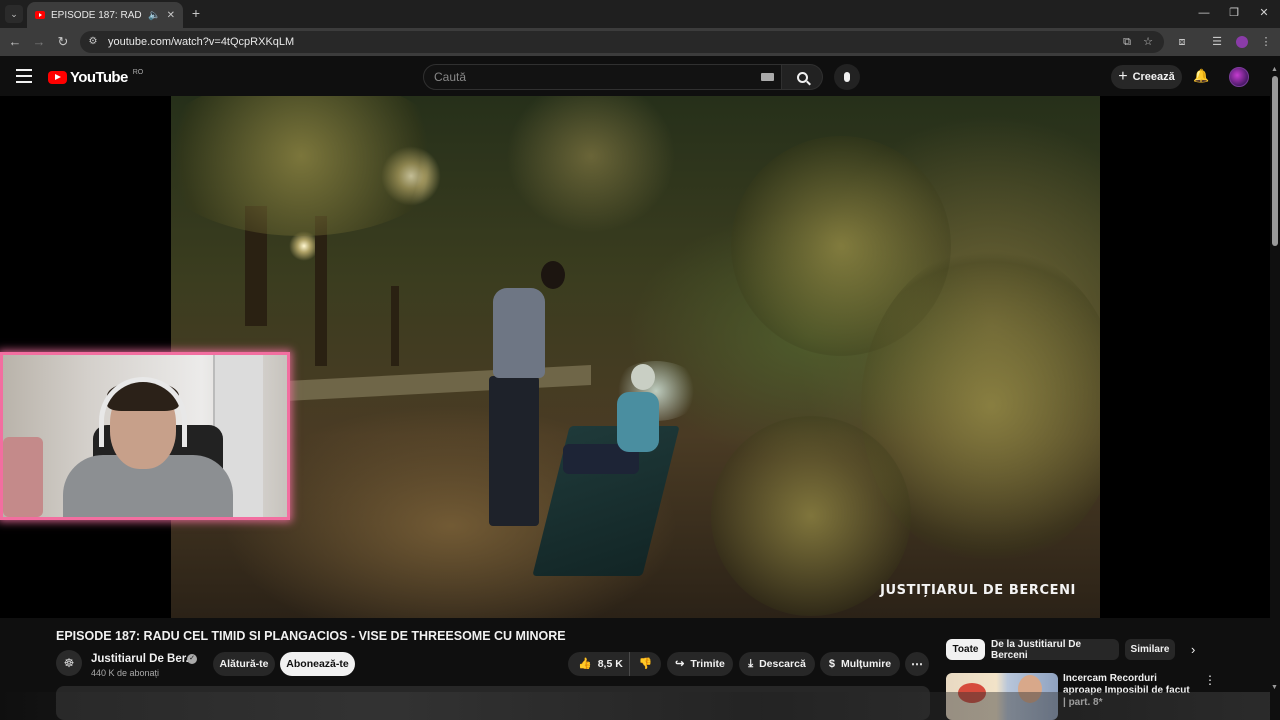 This screenshot has height=720, width=1280. I want to click on browser-menu-icon: ⋮, so click(1266, 42).